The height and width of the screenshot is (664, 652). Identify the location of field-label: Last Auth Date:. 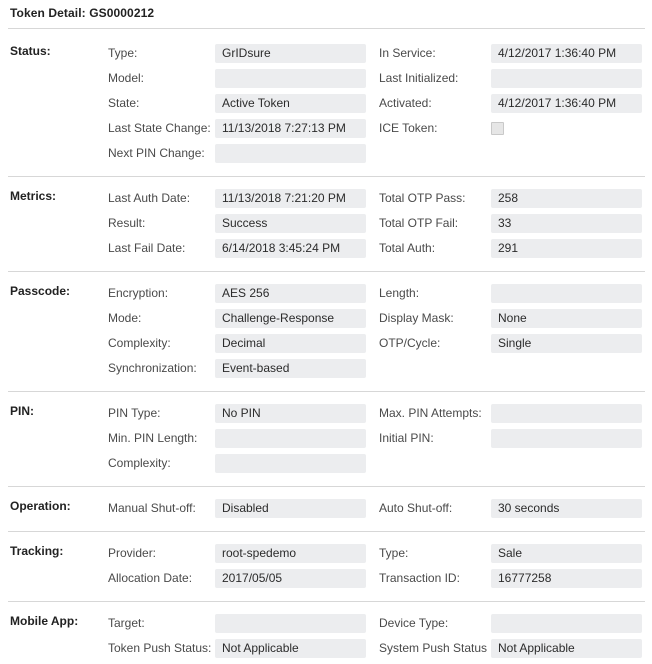
(149, 198).